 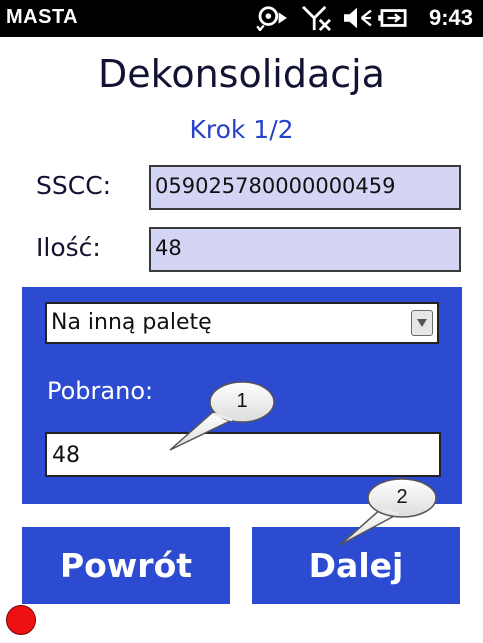 What do you see at coordinates (402, 497) in the screenshot?
I see `callout-number-2: 2` at bounding box center [402, 497].